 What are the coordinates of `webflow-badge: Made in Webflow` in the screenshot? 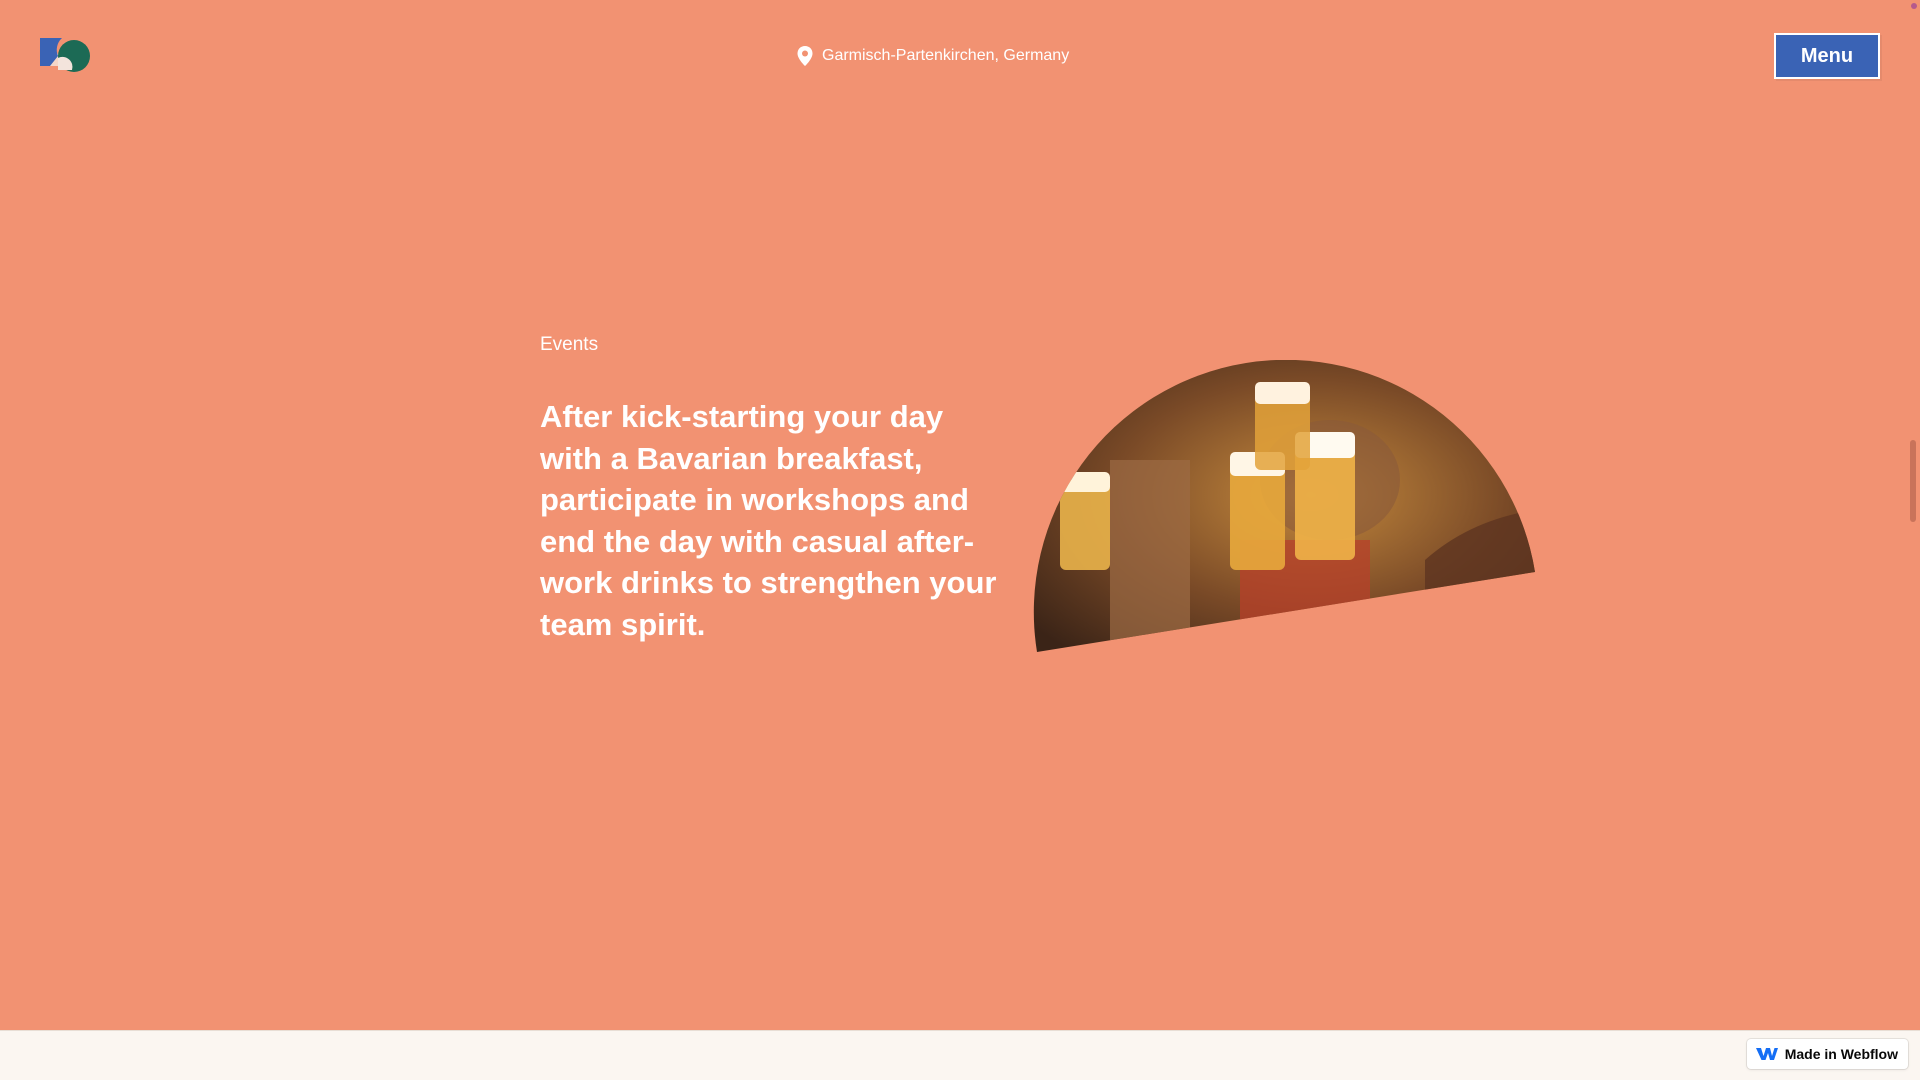 It's located at (1827, 1054).